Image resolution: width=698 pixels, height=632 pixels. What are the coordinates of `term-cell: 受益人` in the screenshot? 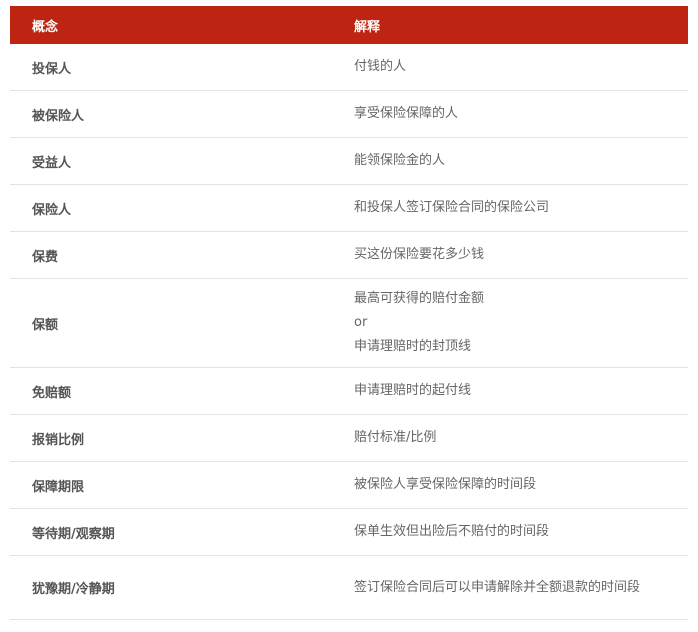 It's located at (171, 161).